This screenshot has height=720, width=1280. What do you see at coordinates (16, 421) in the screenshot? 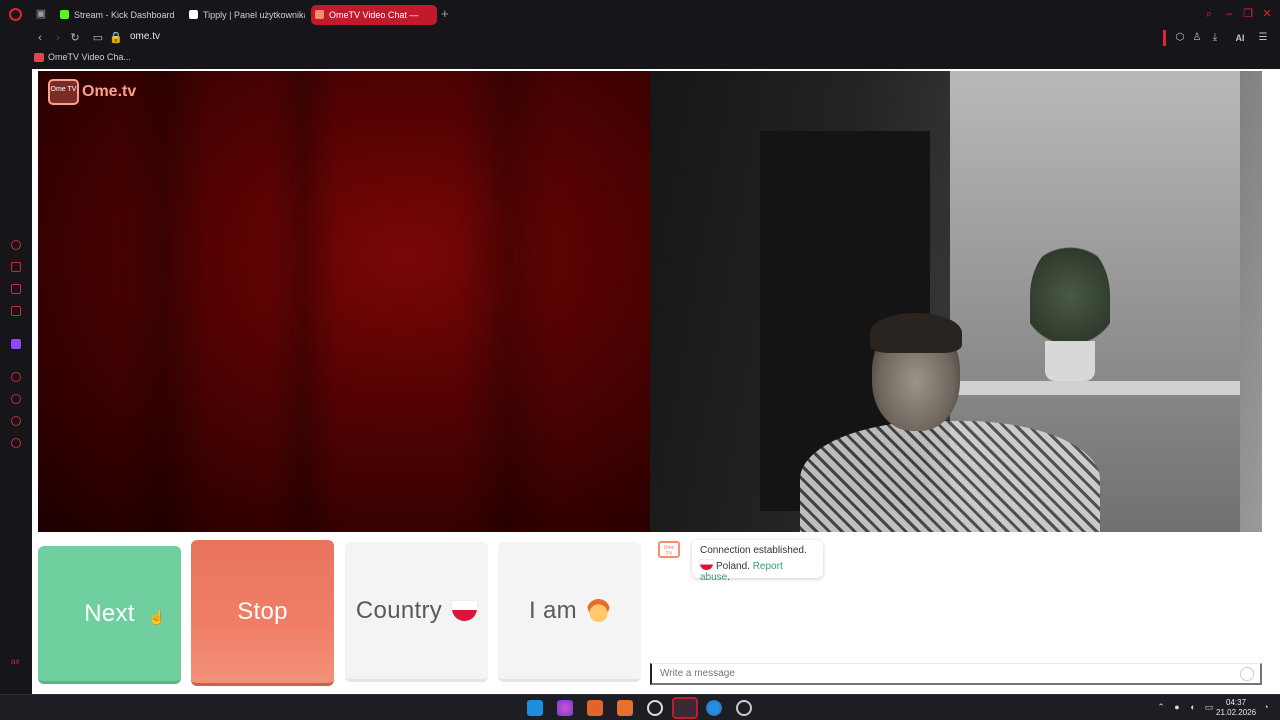
I see `sidebar-pinboard-icon` at bounding box center [16, 421].